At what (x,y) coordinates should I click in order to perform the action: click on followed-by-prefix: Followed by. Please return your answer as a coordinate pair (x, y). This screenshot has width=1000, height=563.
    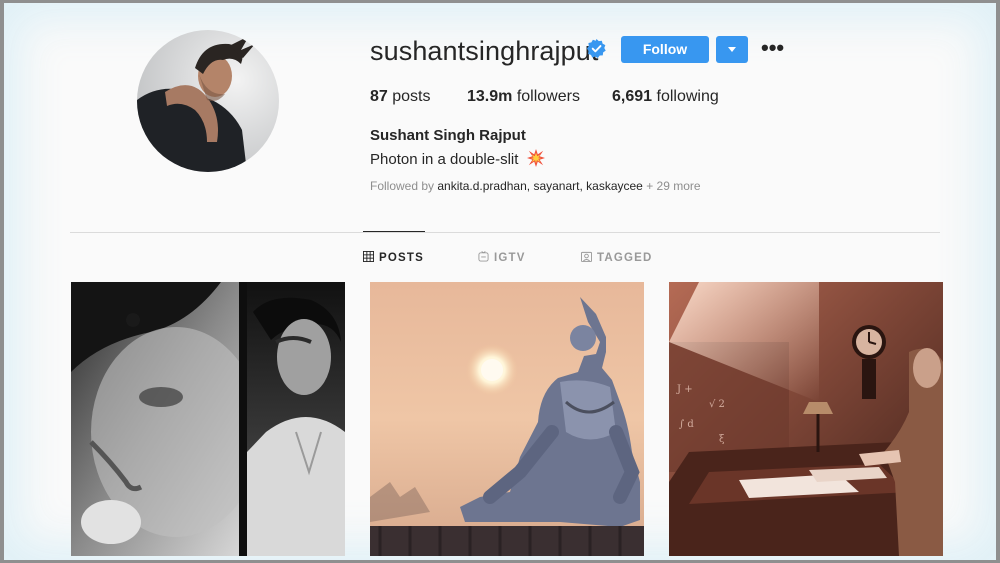
    Looking at the image, I should click on (402, 186).